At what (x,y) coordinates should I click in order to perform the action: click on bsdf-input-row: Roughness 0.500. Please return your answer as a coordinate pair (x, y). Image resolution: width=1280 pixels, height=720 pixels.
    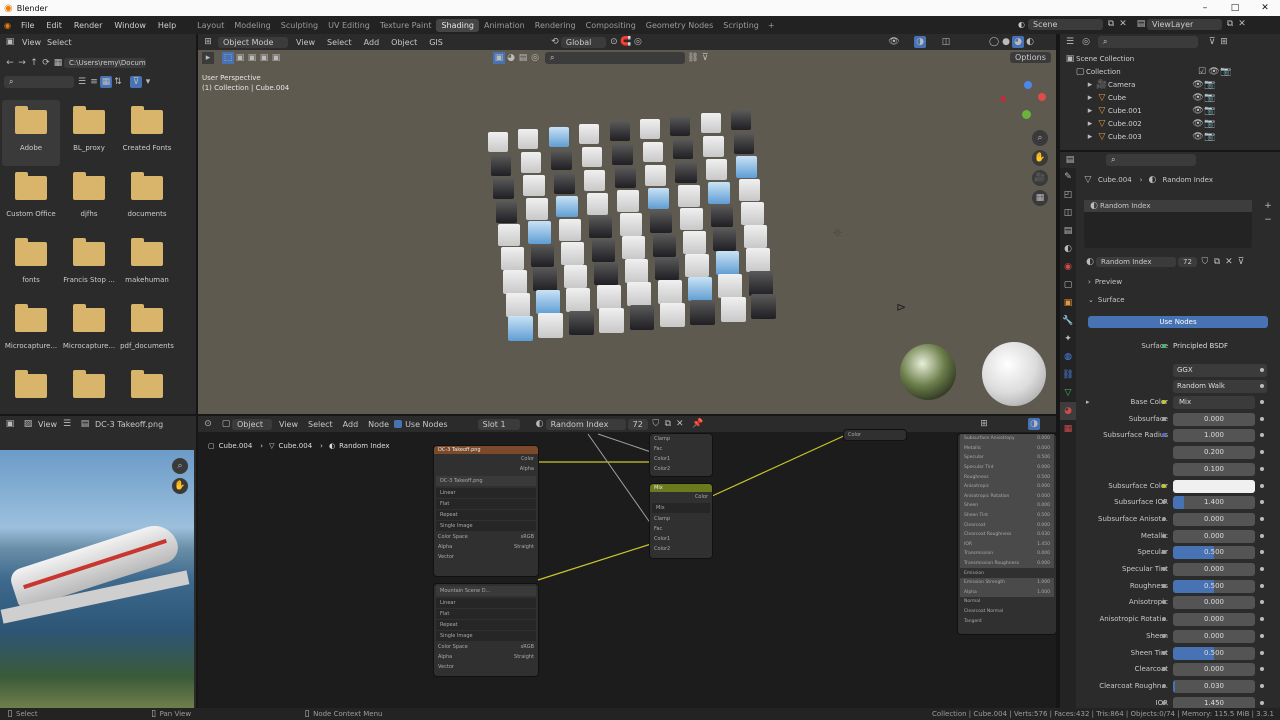
    Looking at the image, I should click on (1007, 477).